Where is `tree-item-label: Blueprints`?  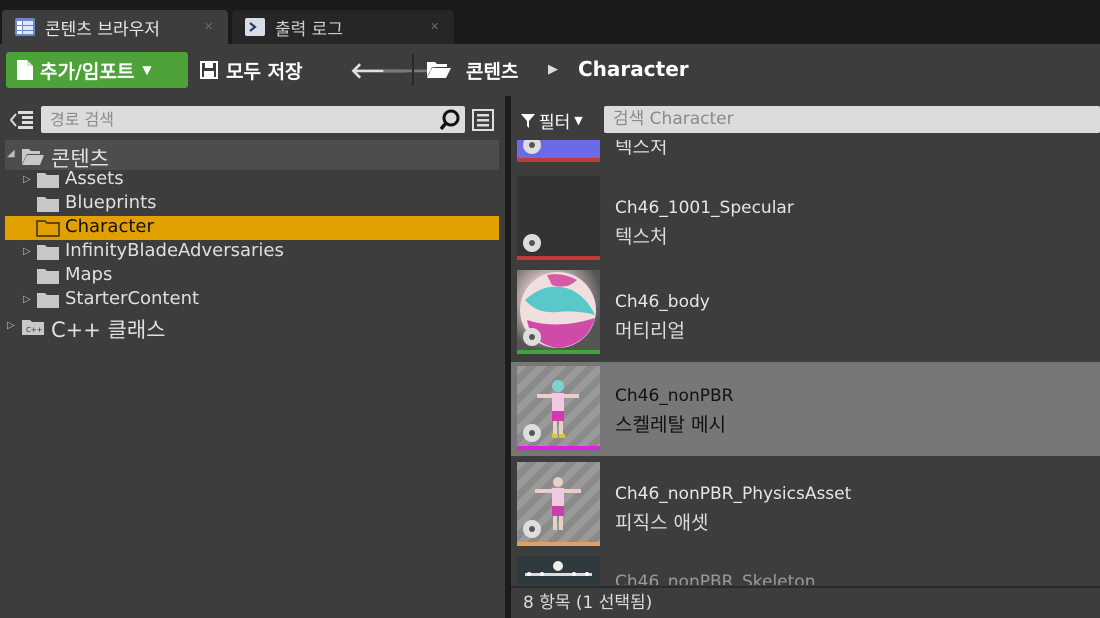 tree-item-label: Blueprints is located at coordinates (111, 202).